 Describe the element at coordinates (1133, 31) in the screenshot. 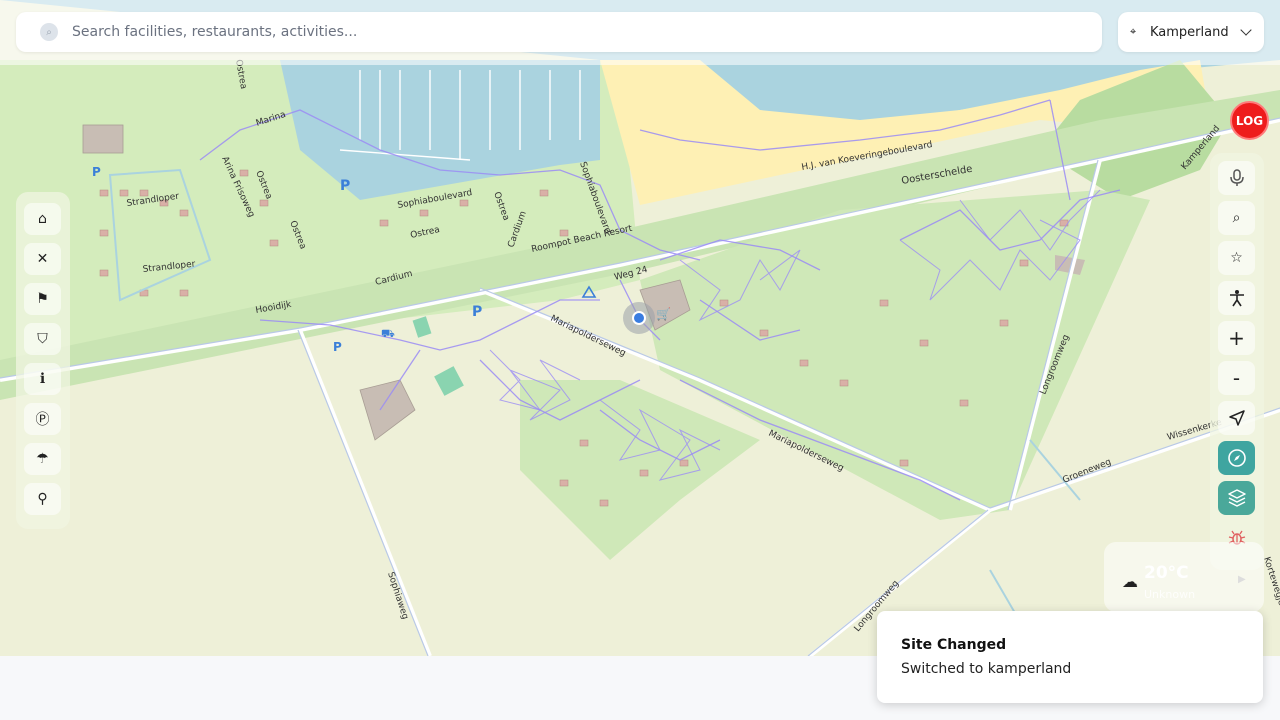

I see `location-pin-icon: ⌖` at that location.